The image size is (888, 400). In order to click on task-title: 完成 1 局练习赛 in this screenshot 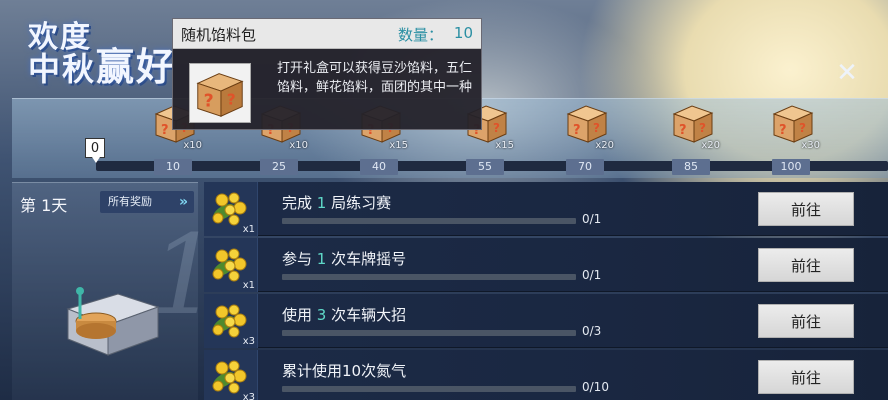, I will do `click(336, 202)`.